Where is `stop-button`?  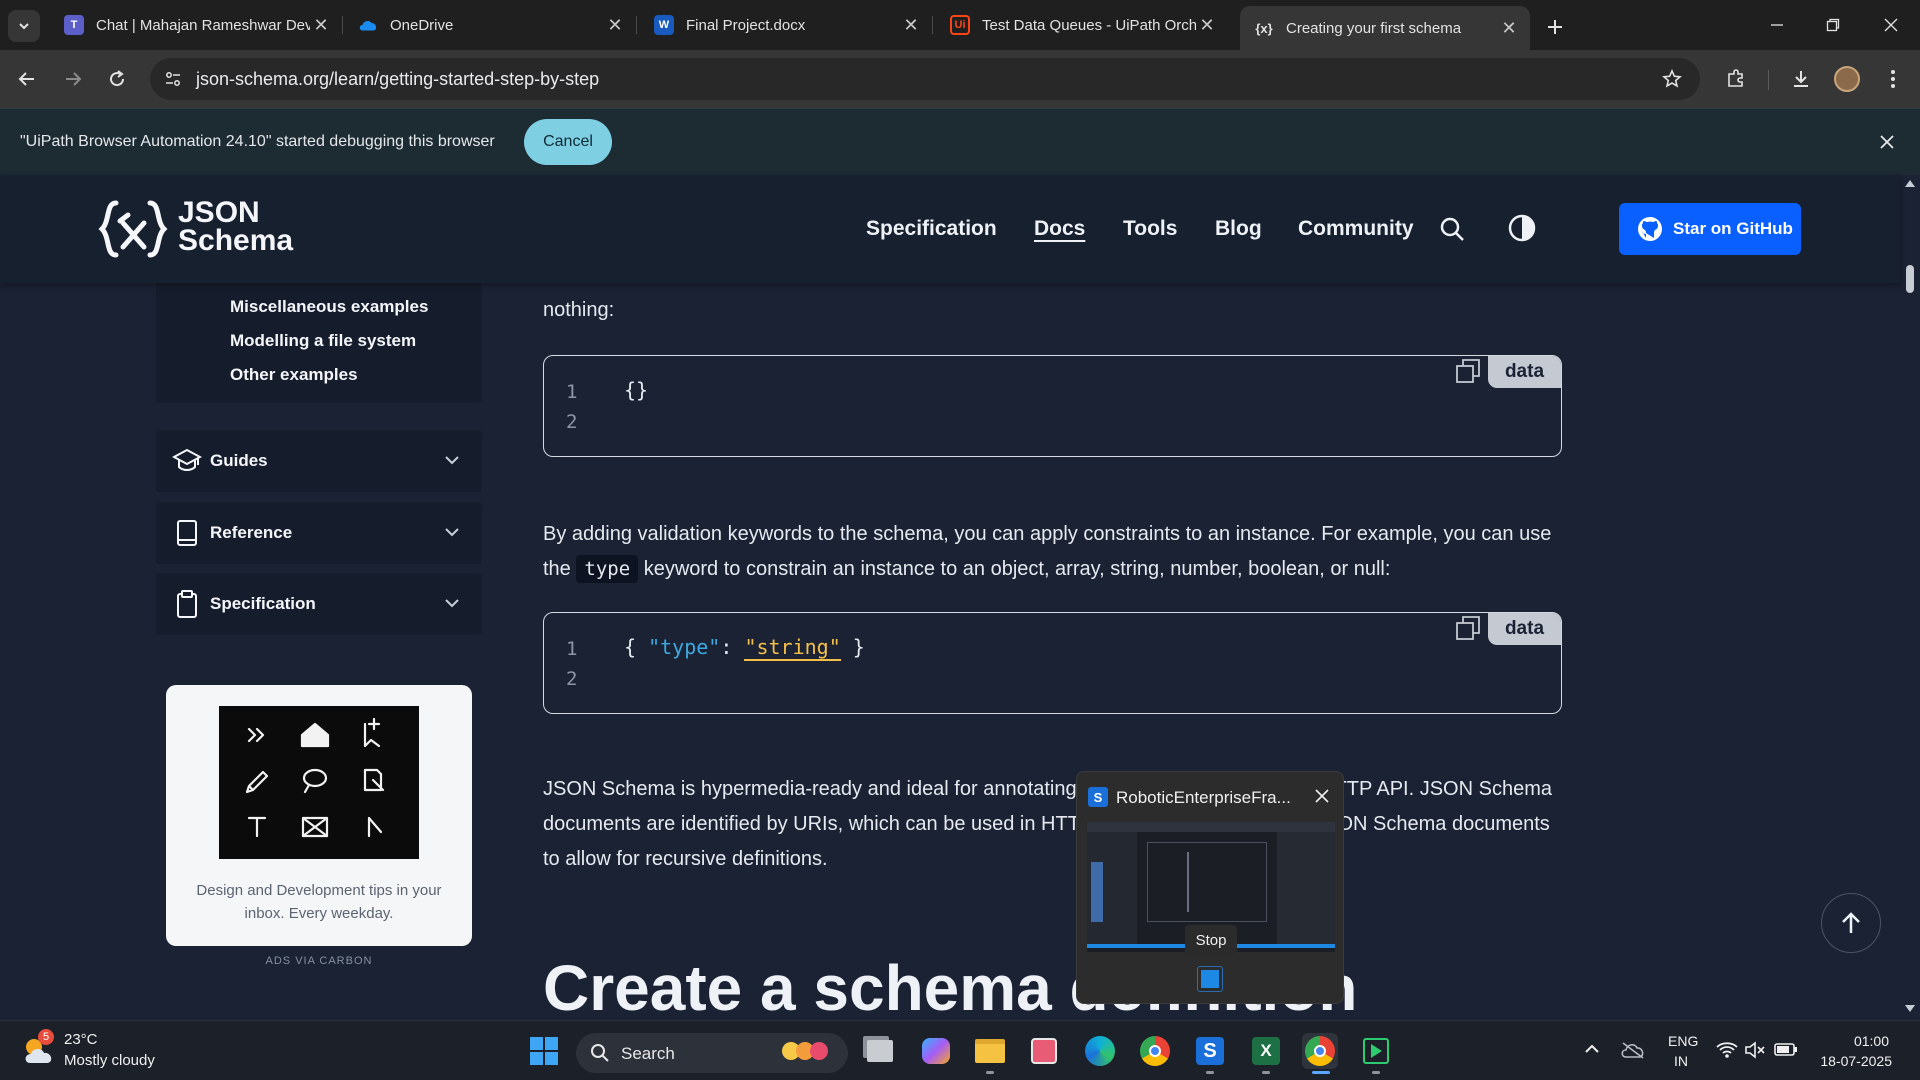 stop-button is located at coordinates (1210, 979).